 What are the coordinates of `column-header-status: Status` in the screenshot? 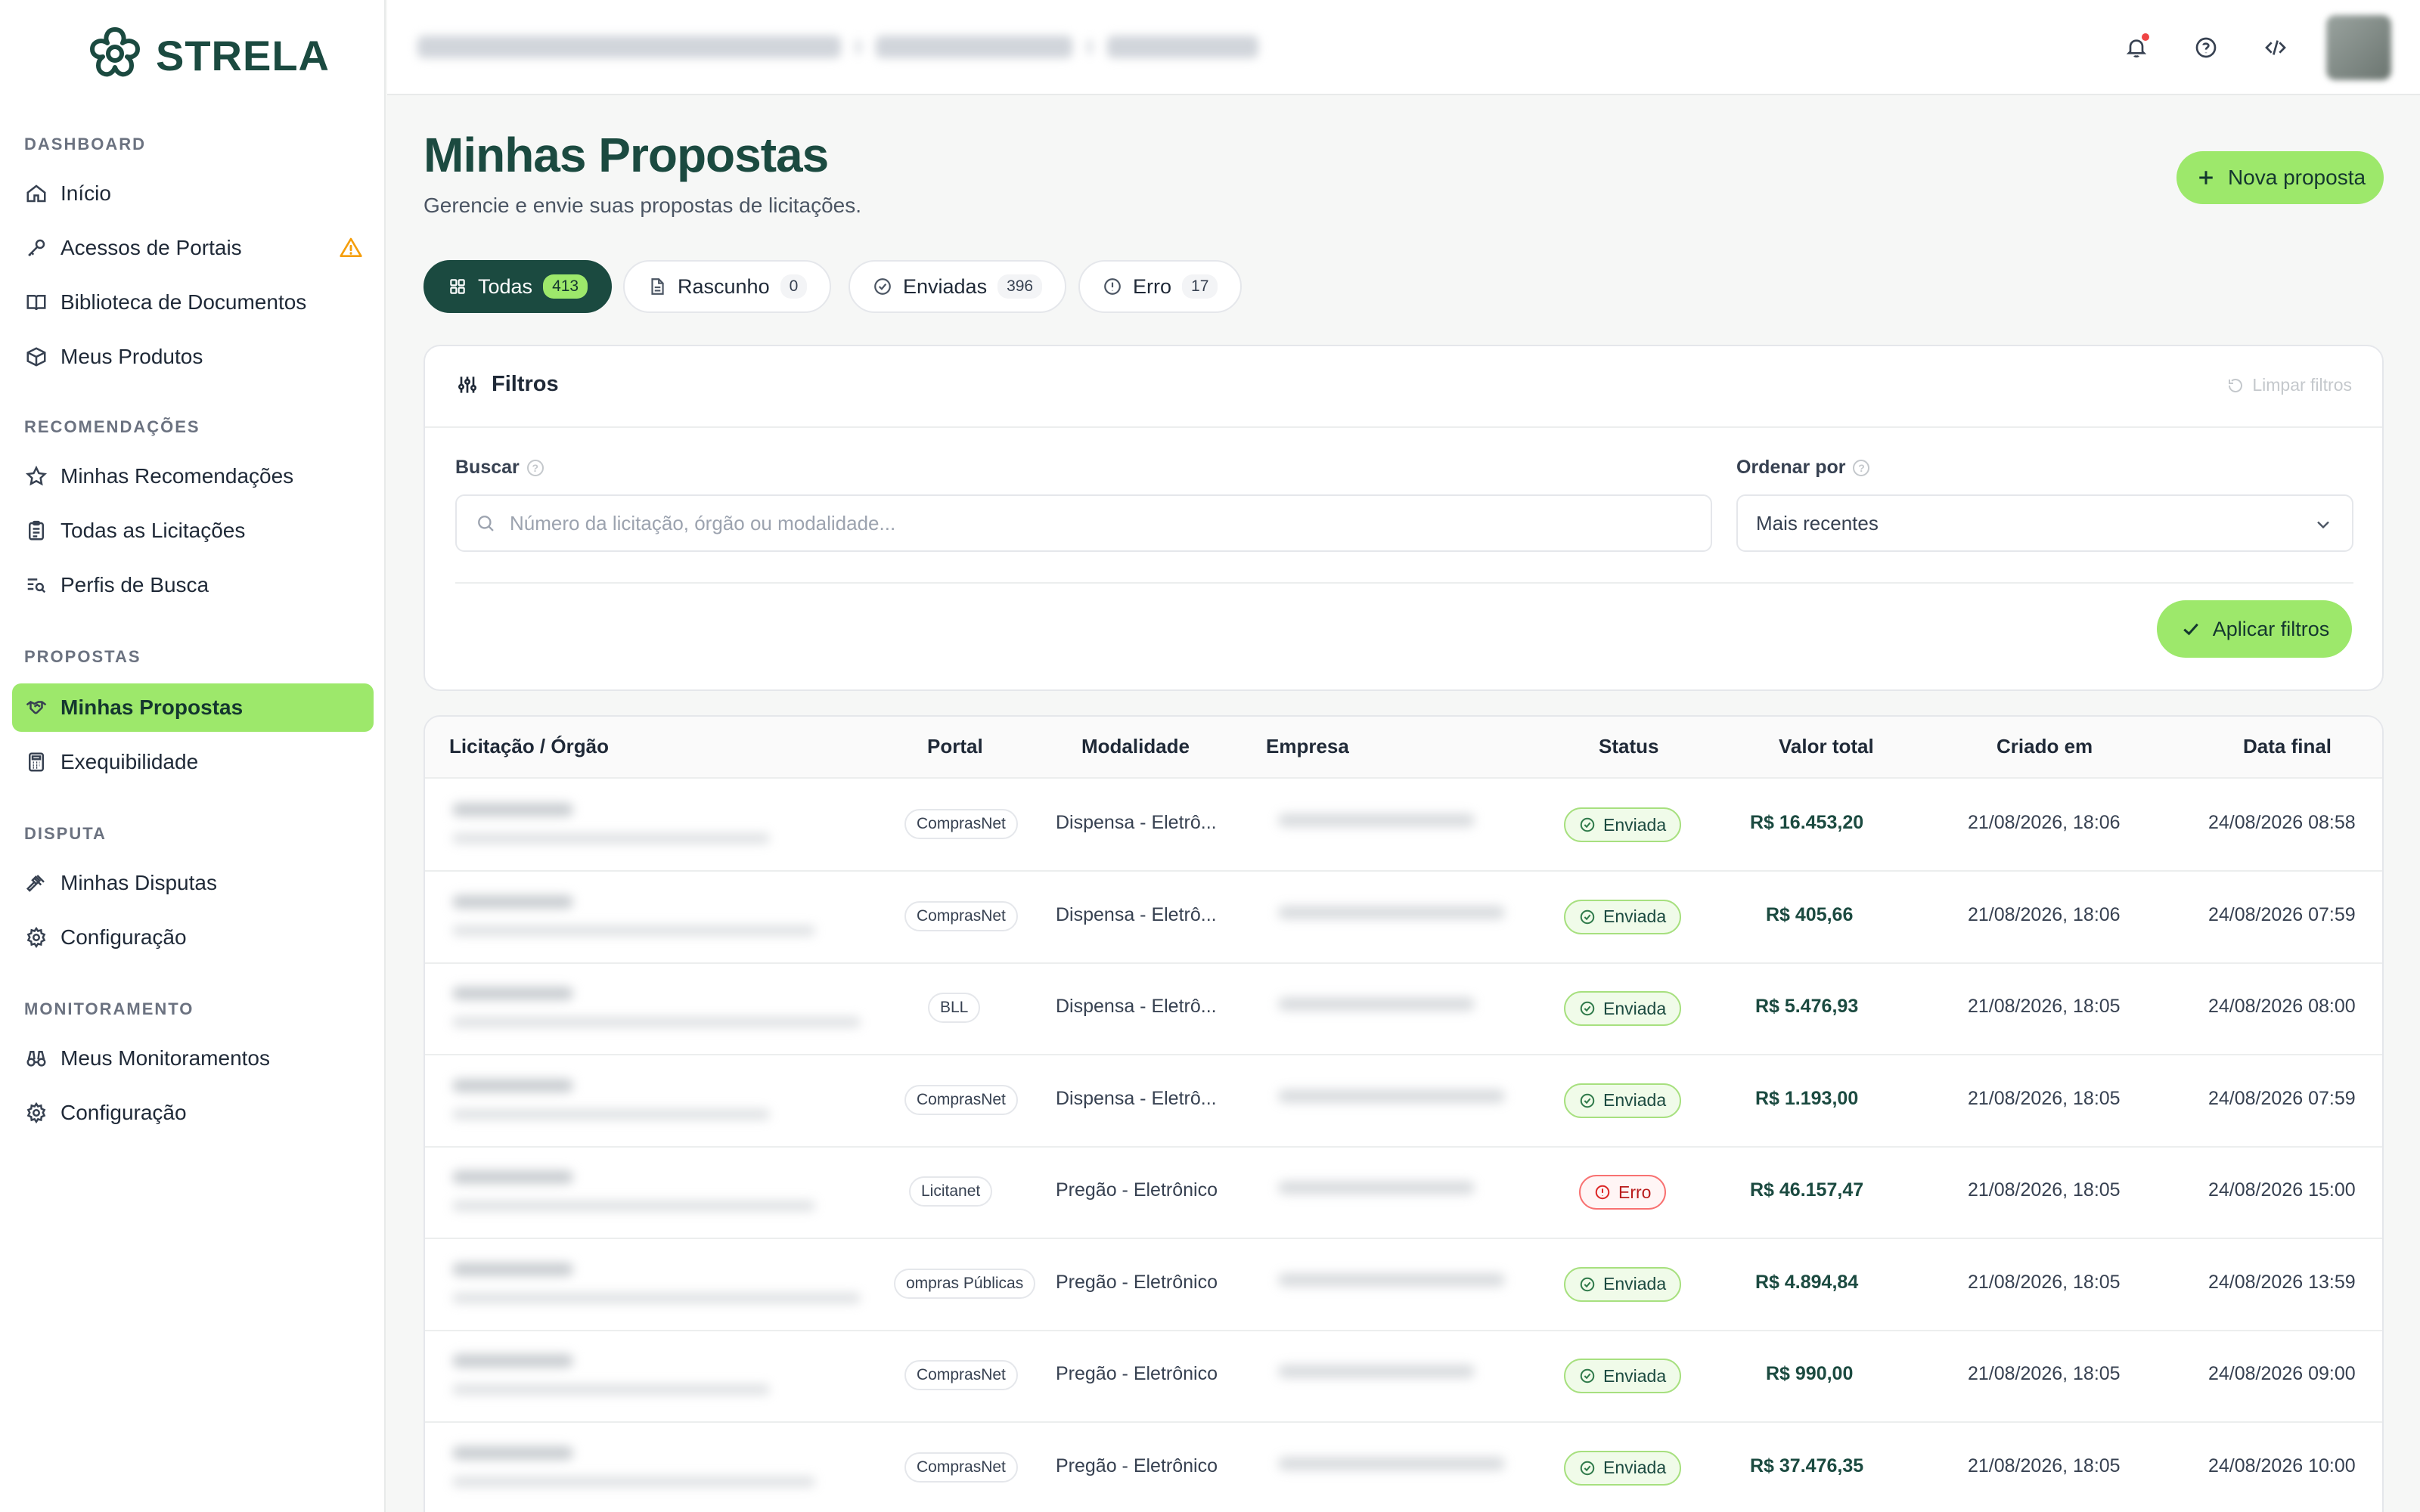 It's located at (1628, 746).